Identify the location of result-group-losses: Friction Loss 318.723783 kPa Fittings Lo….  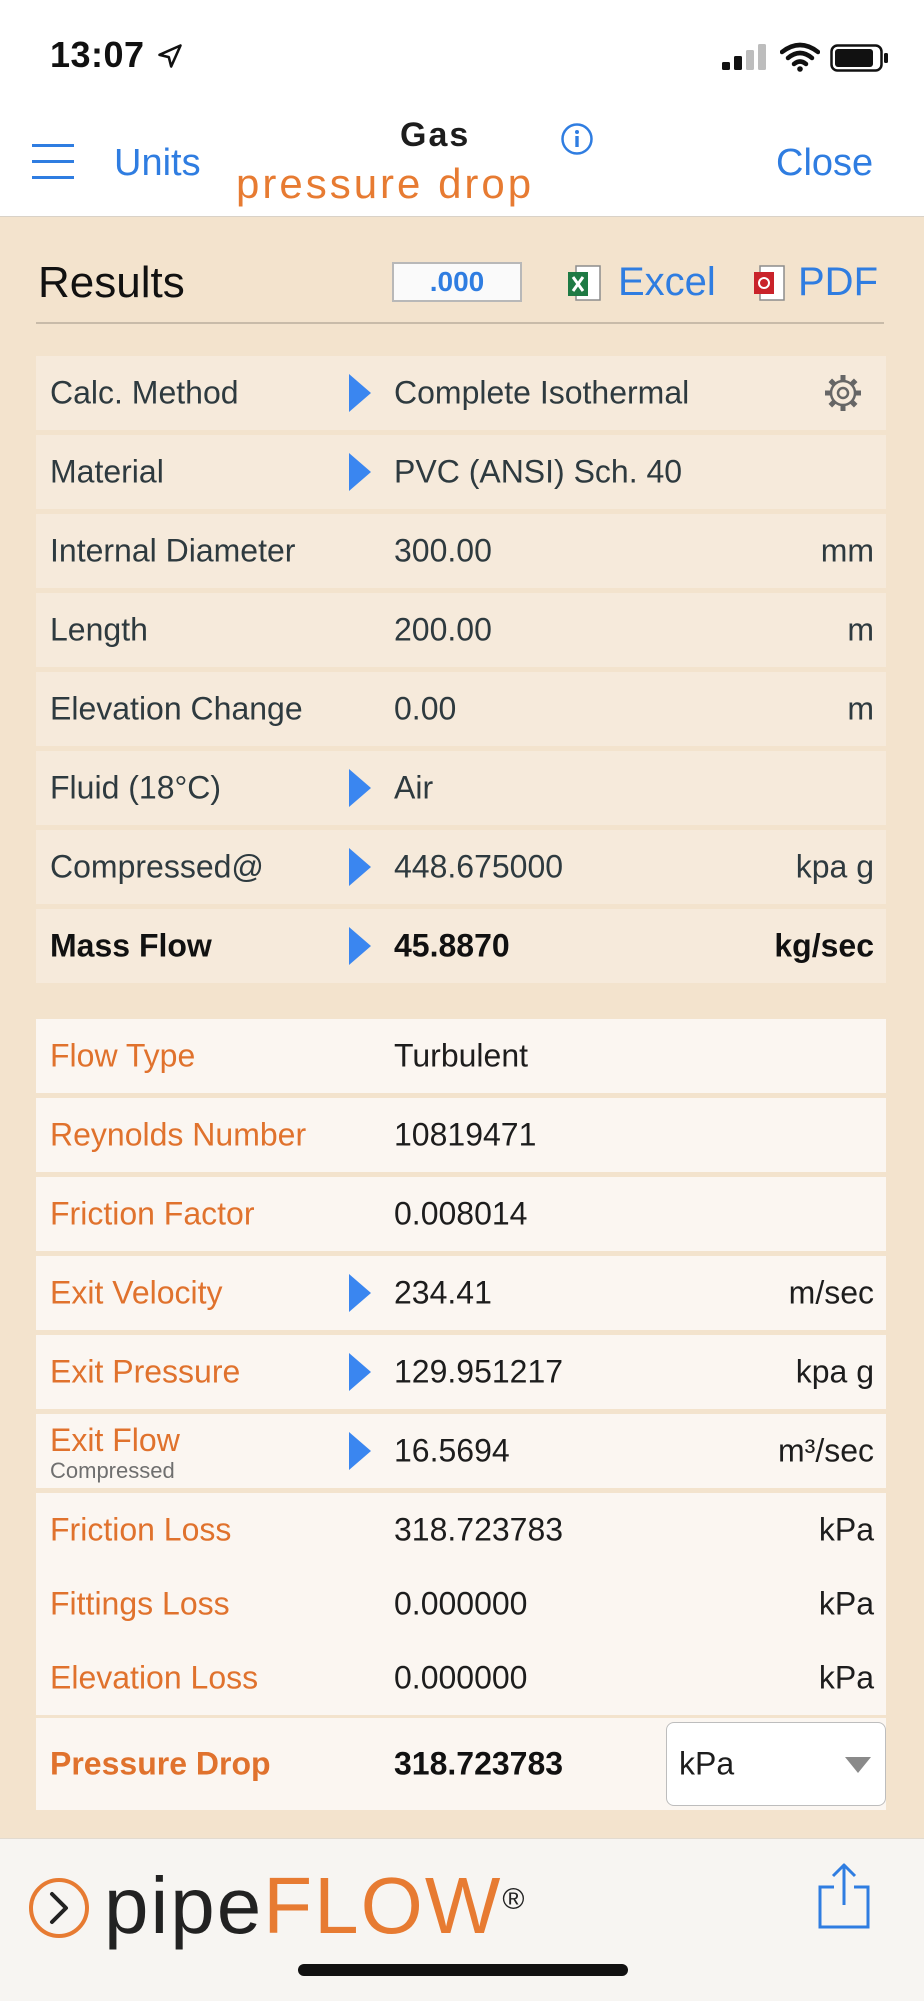
(461, 1604).